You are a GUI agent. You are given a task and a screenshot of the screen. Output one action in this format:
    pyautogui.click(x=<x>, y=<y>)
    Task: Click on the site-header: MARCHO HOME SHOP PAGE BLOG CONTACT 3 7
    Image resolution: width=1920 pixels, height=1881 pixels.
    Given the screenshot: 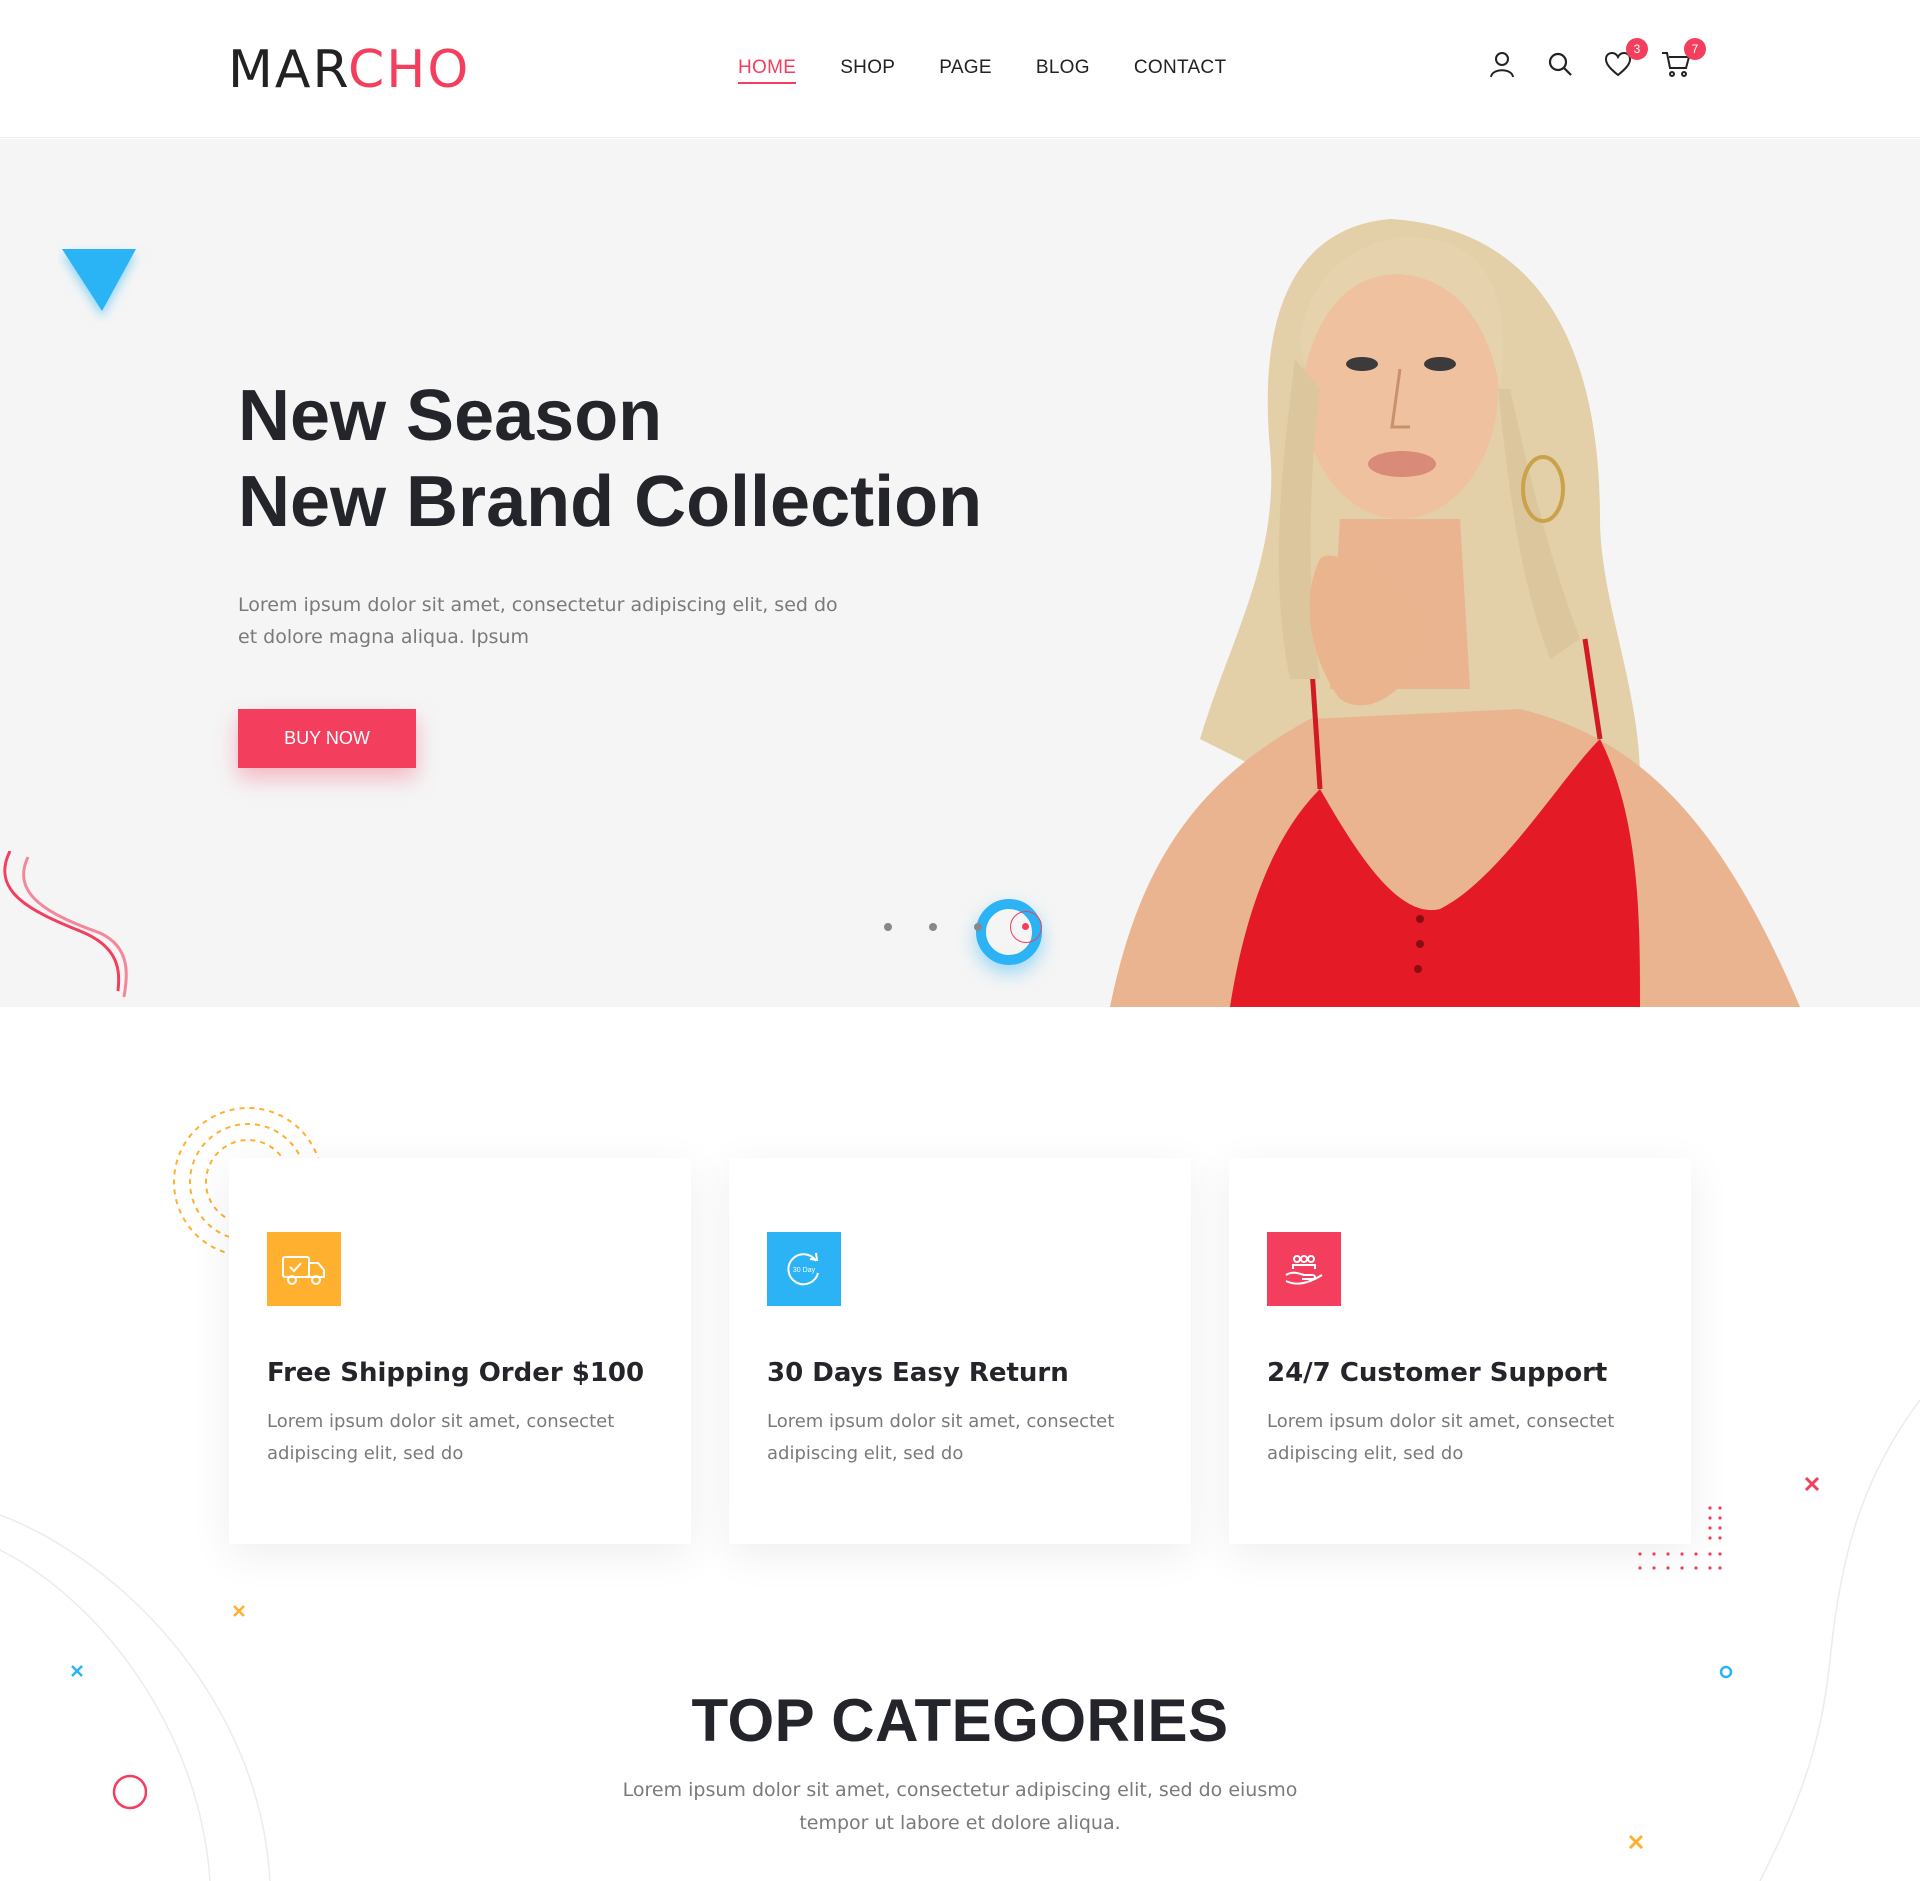 What is the action you would take?
    pyautogui.click(x=960, y=69)
    